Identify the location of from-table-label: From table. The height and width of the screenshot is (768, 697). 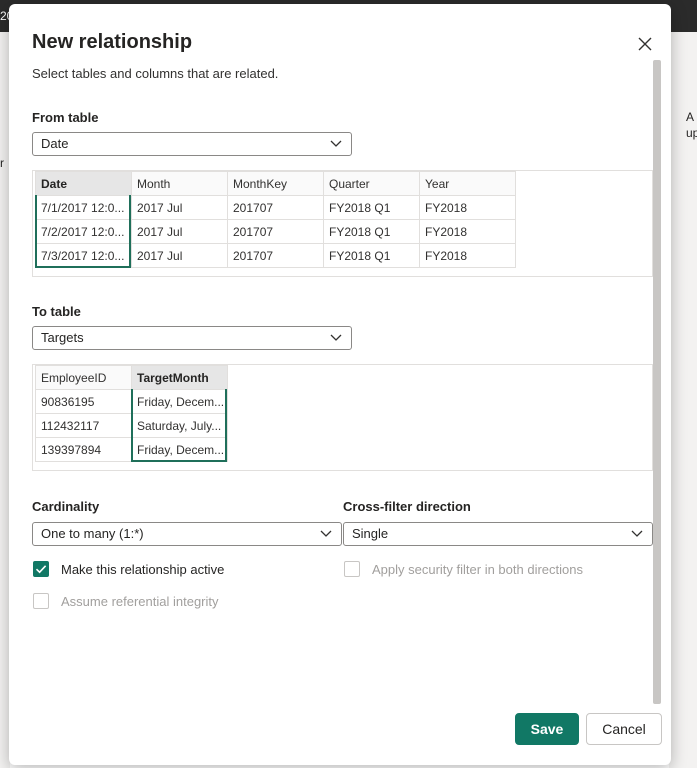
(65, 117).